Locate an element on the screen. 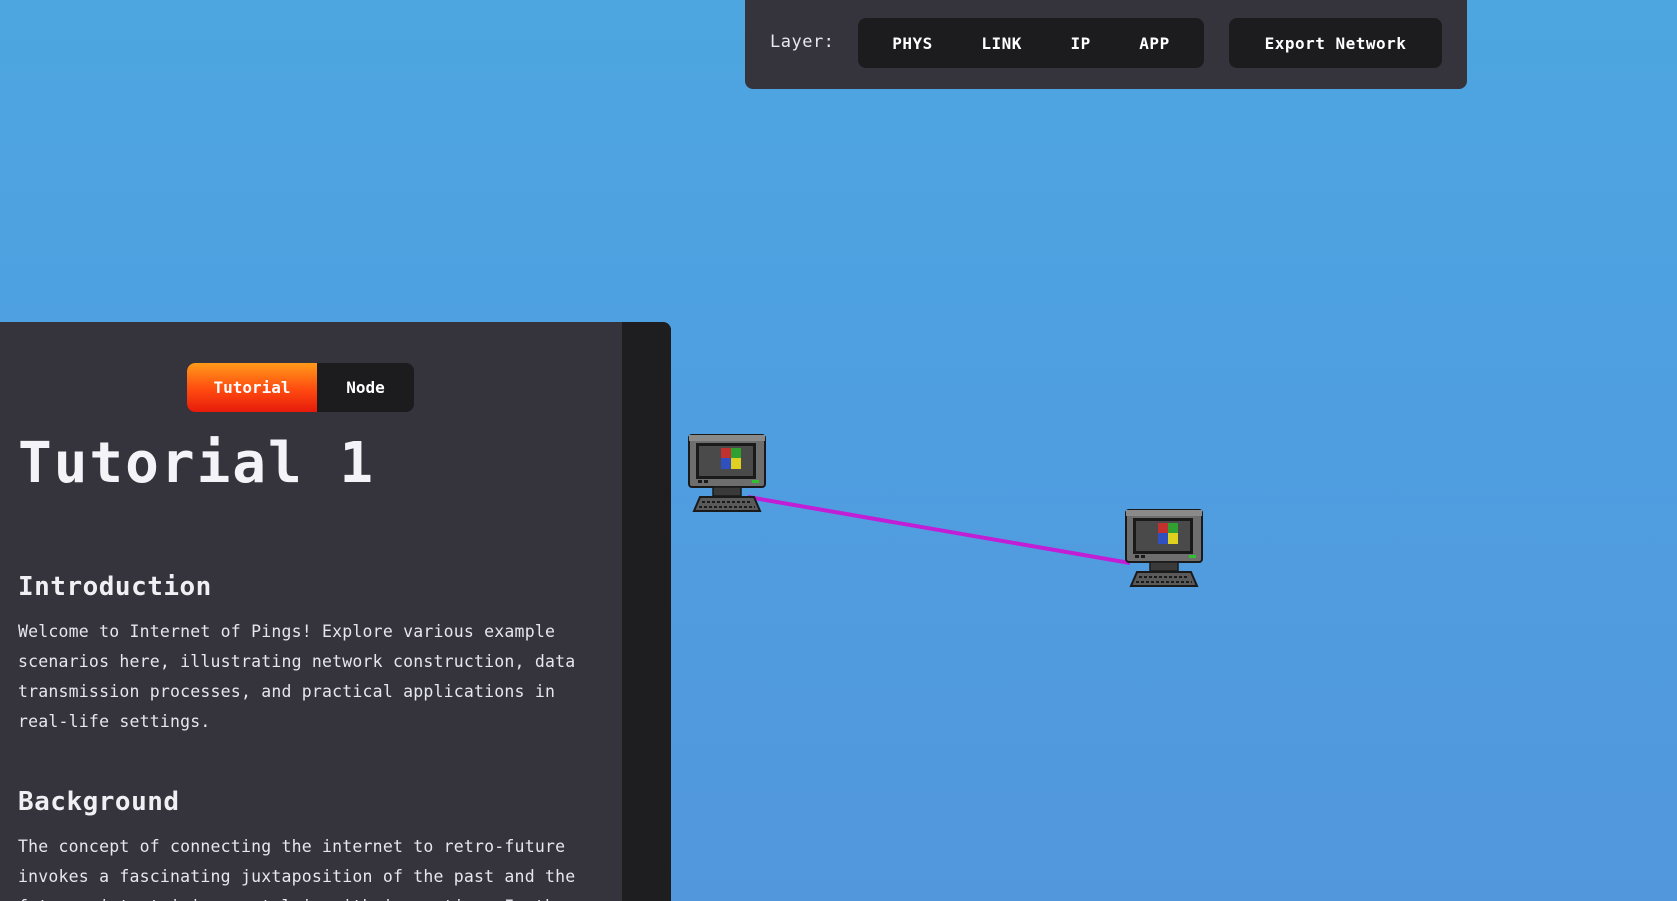 The image size is (1677, 901). export-network-button: Export Network is located at coordinates (1335, 43).